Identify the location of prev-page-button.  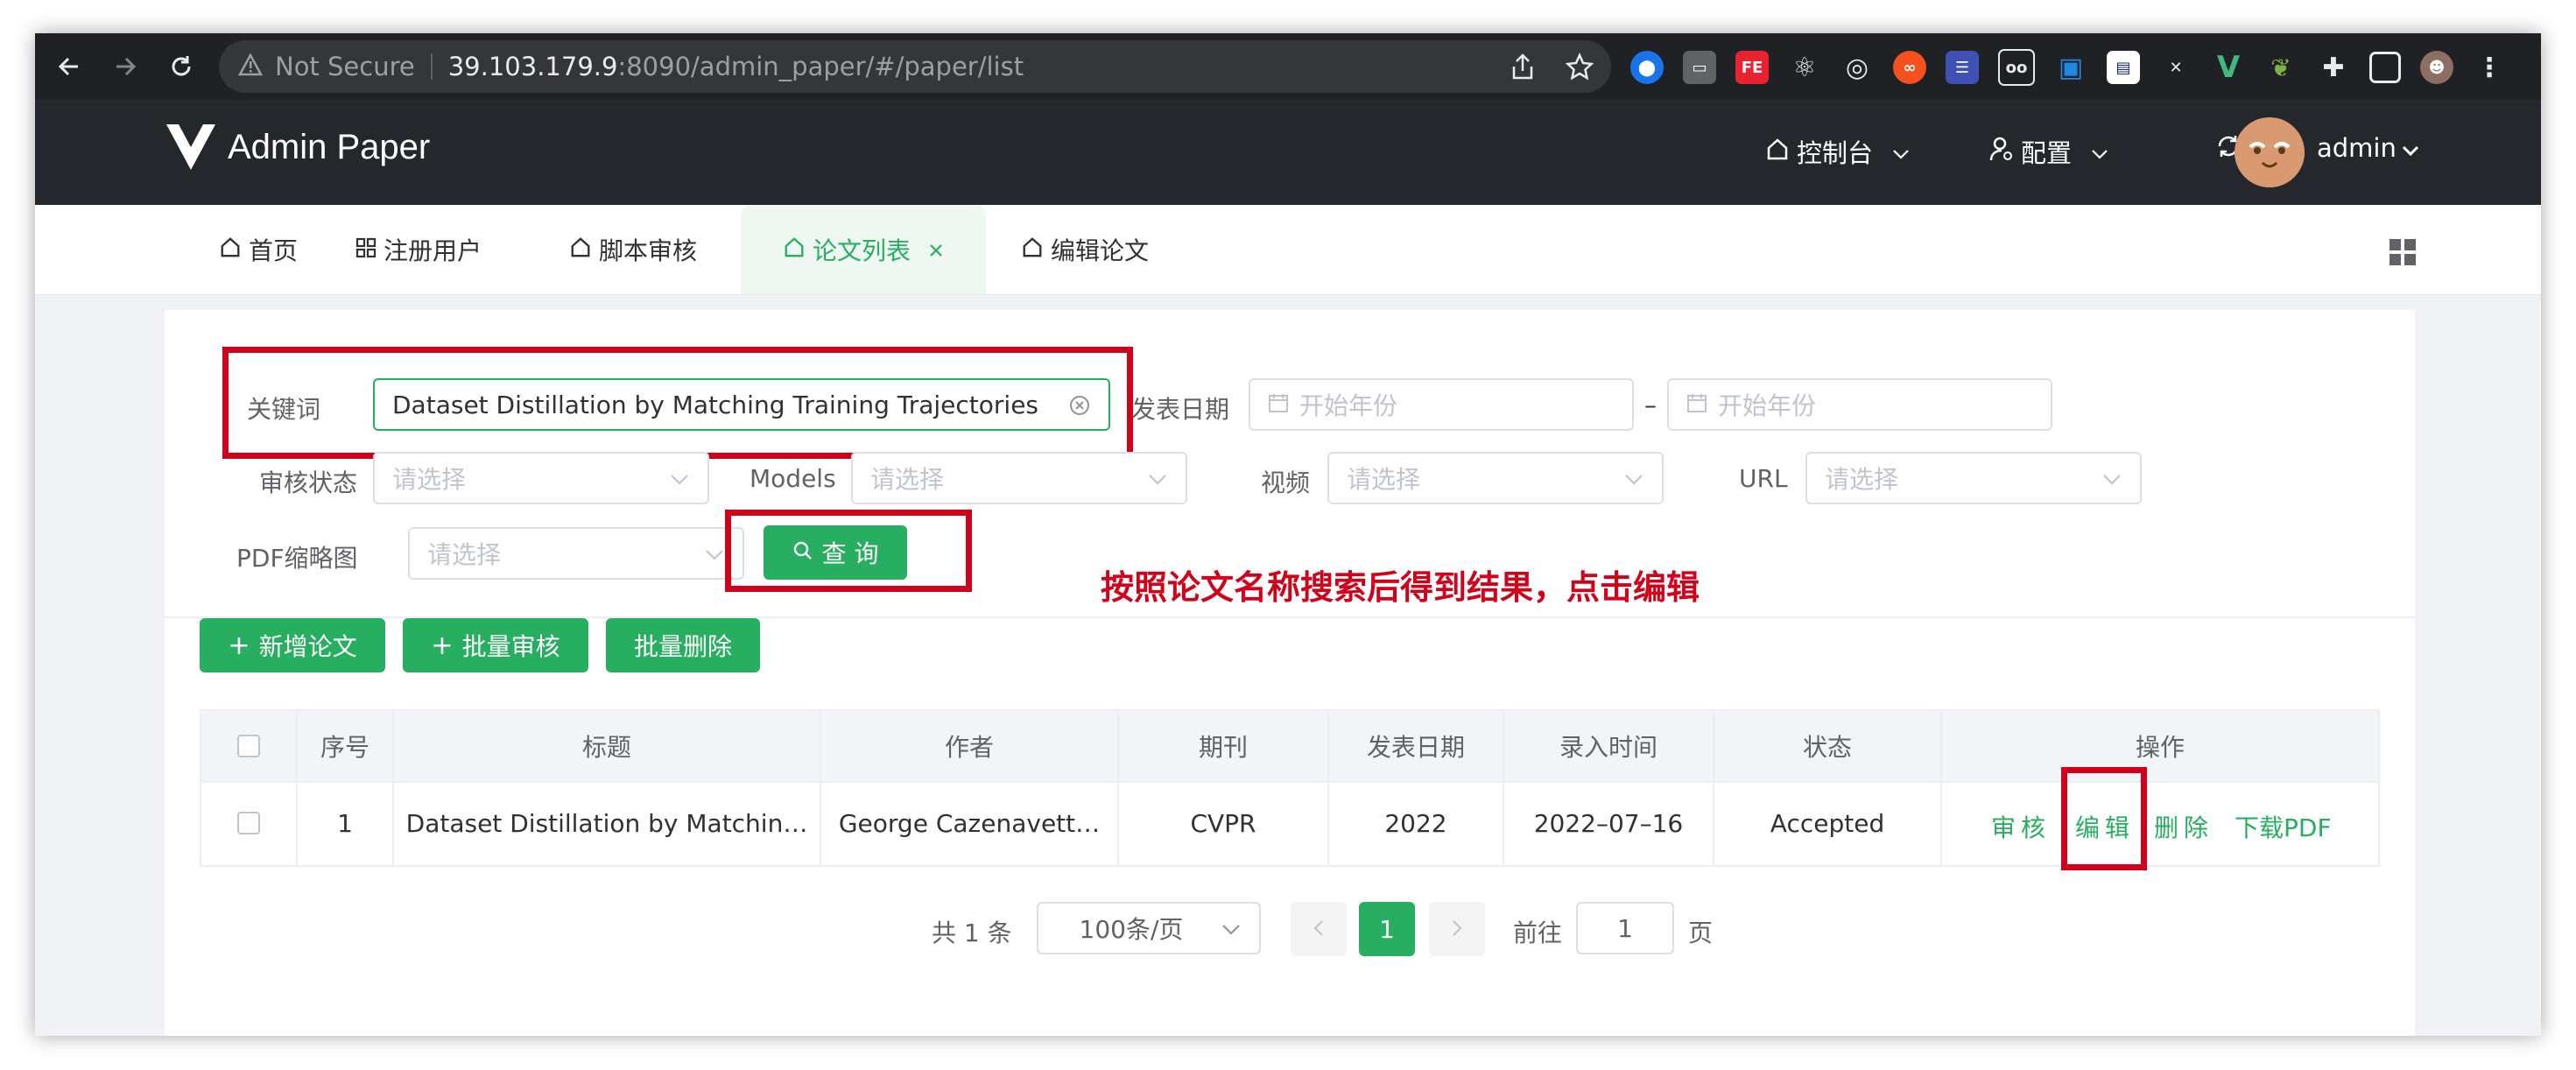
(1319, 929).